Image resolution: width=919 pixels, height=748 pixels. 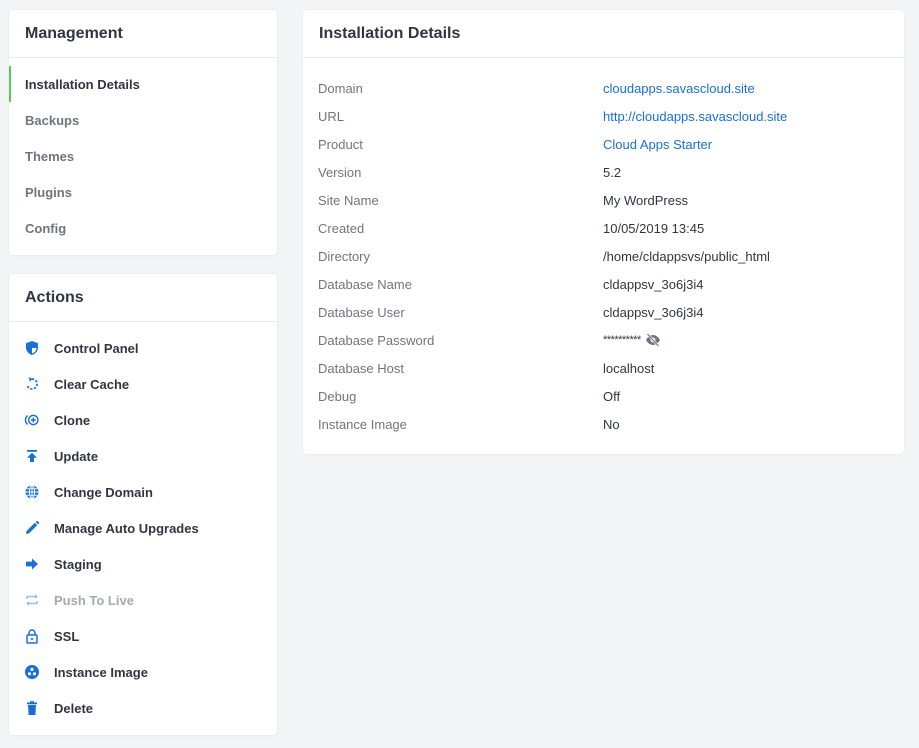 What do you see at coordinates (74, 708) in the screenshot?
I see `action-label: Delete` at bounding box center [74, 708].